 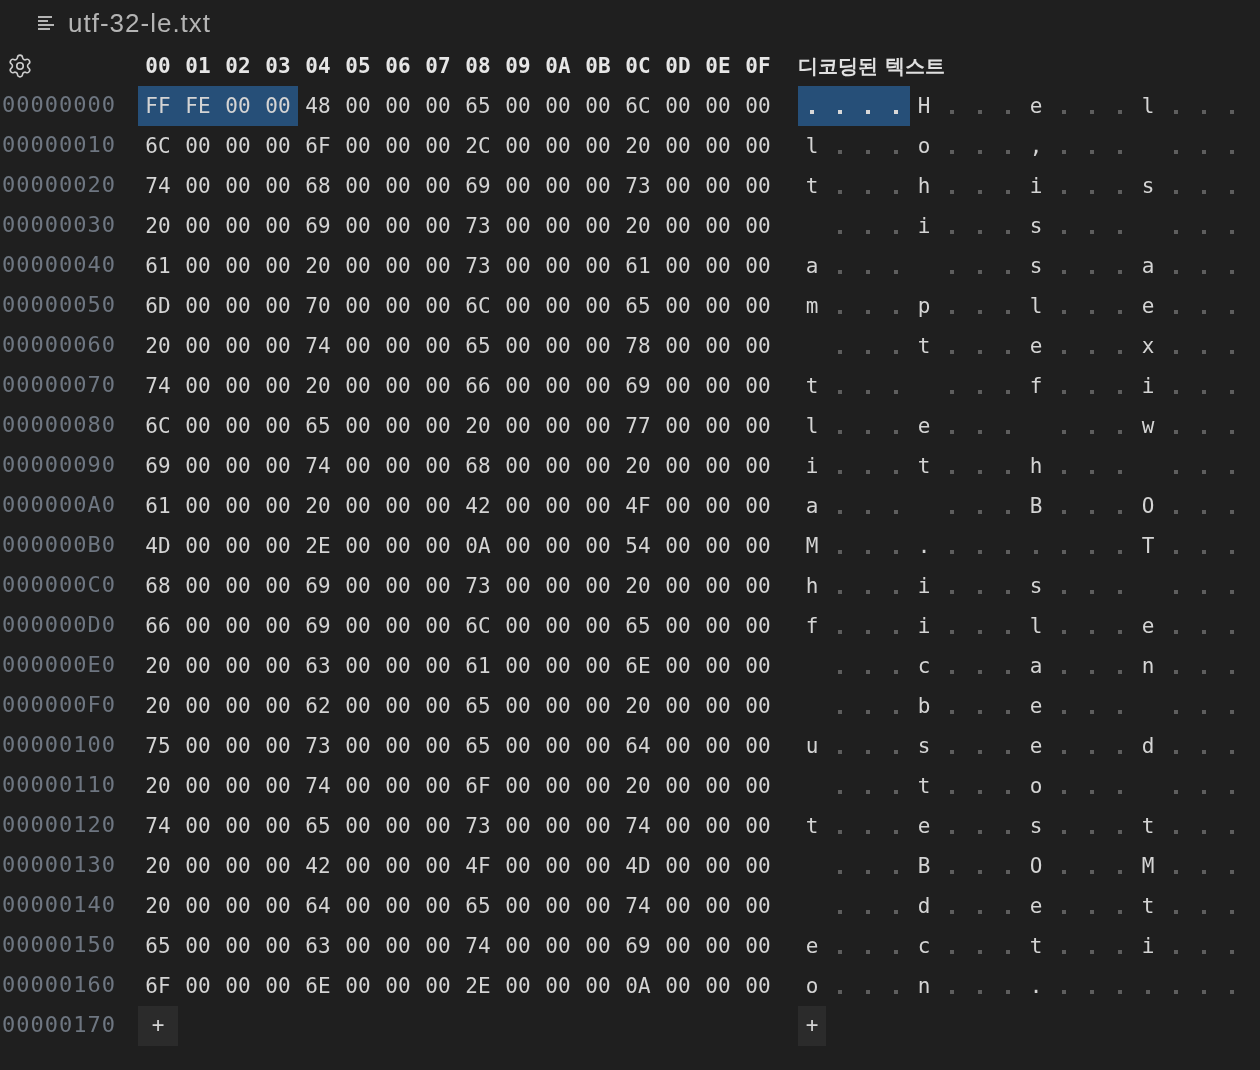 I want to click on hex-byte: 77, so click(x=638, y=426).